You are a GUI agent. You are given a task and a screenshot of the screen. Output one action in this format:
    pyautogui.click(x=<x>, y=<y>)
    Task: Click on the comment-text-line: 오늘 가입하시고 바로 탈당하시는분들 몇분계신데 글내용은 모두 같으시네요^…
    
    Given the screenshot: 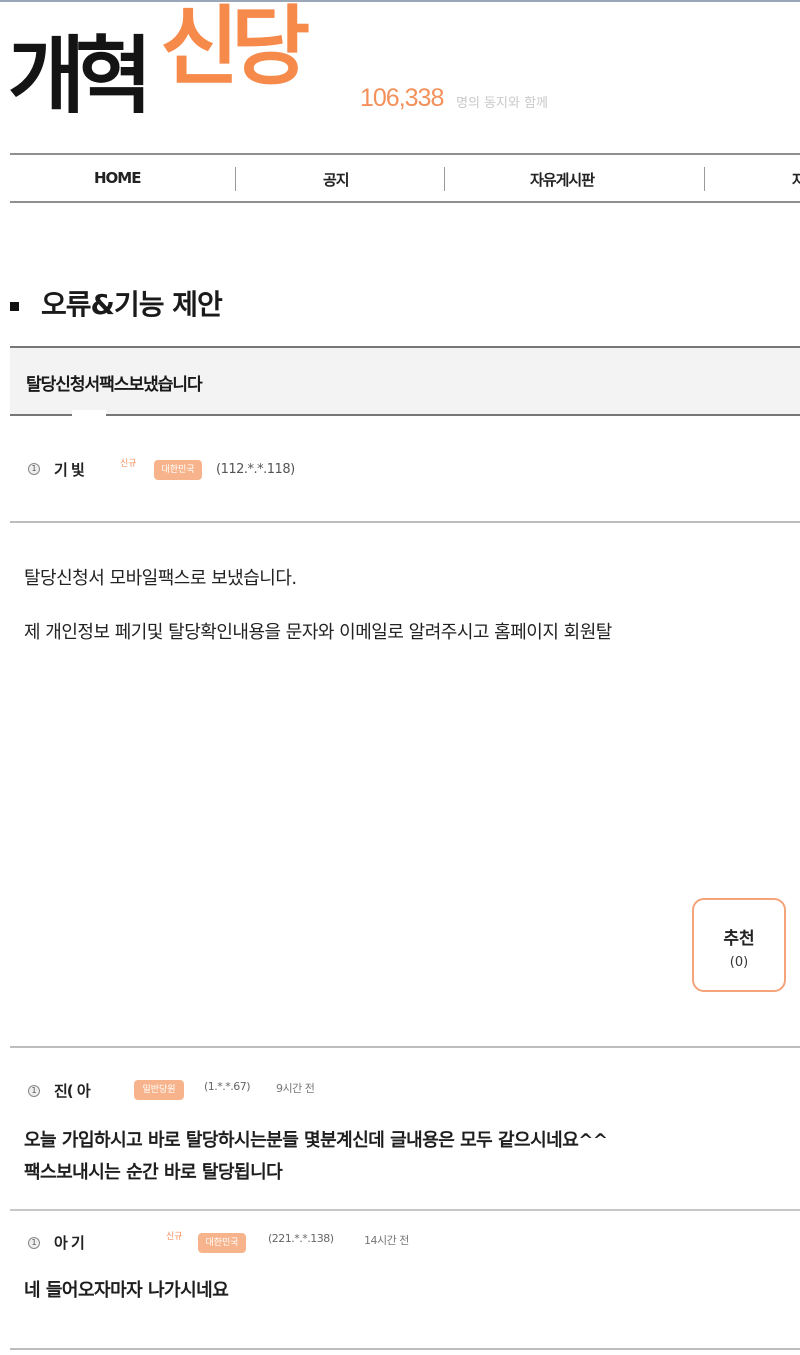 What is the action you would take?
    pyautogui.click(x=316, y=1140)
    